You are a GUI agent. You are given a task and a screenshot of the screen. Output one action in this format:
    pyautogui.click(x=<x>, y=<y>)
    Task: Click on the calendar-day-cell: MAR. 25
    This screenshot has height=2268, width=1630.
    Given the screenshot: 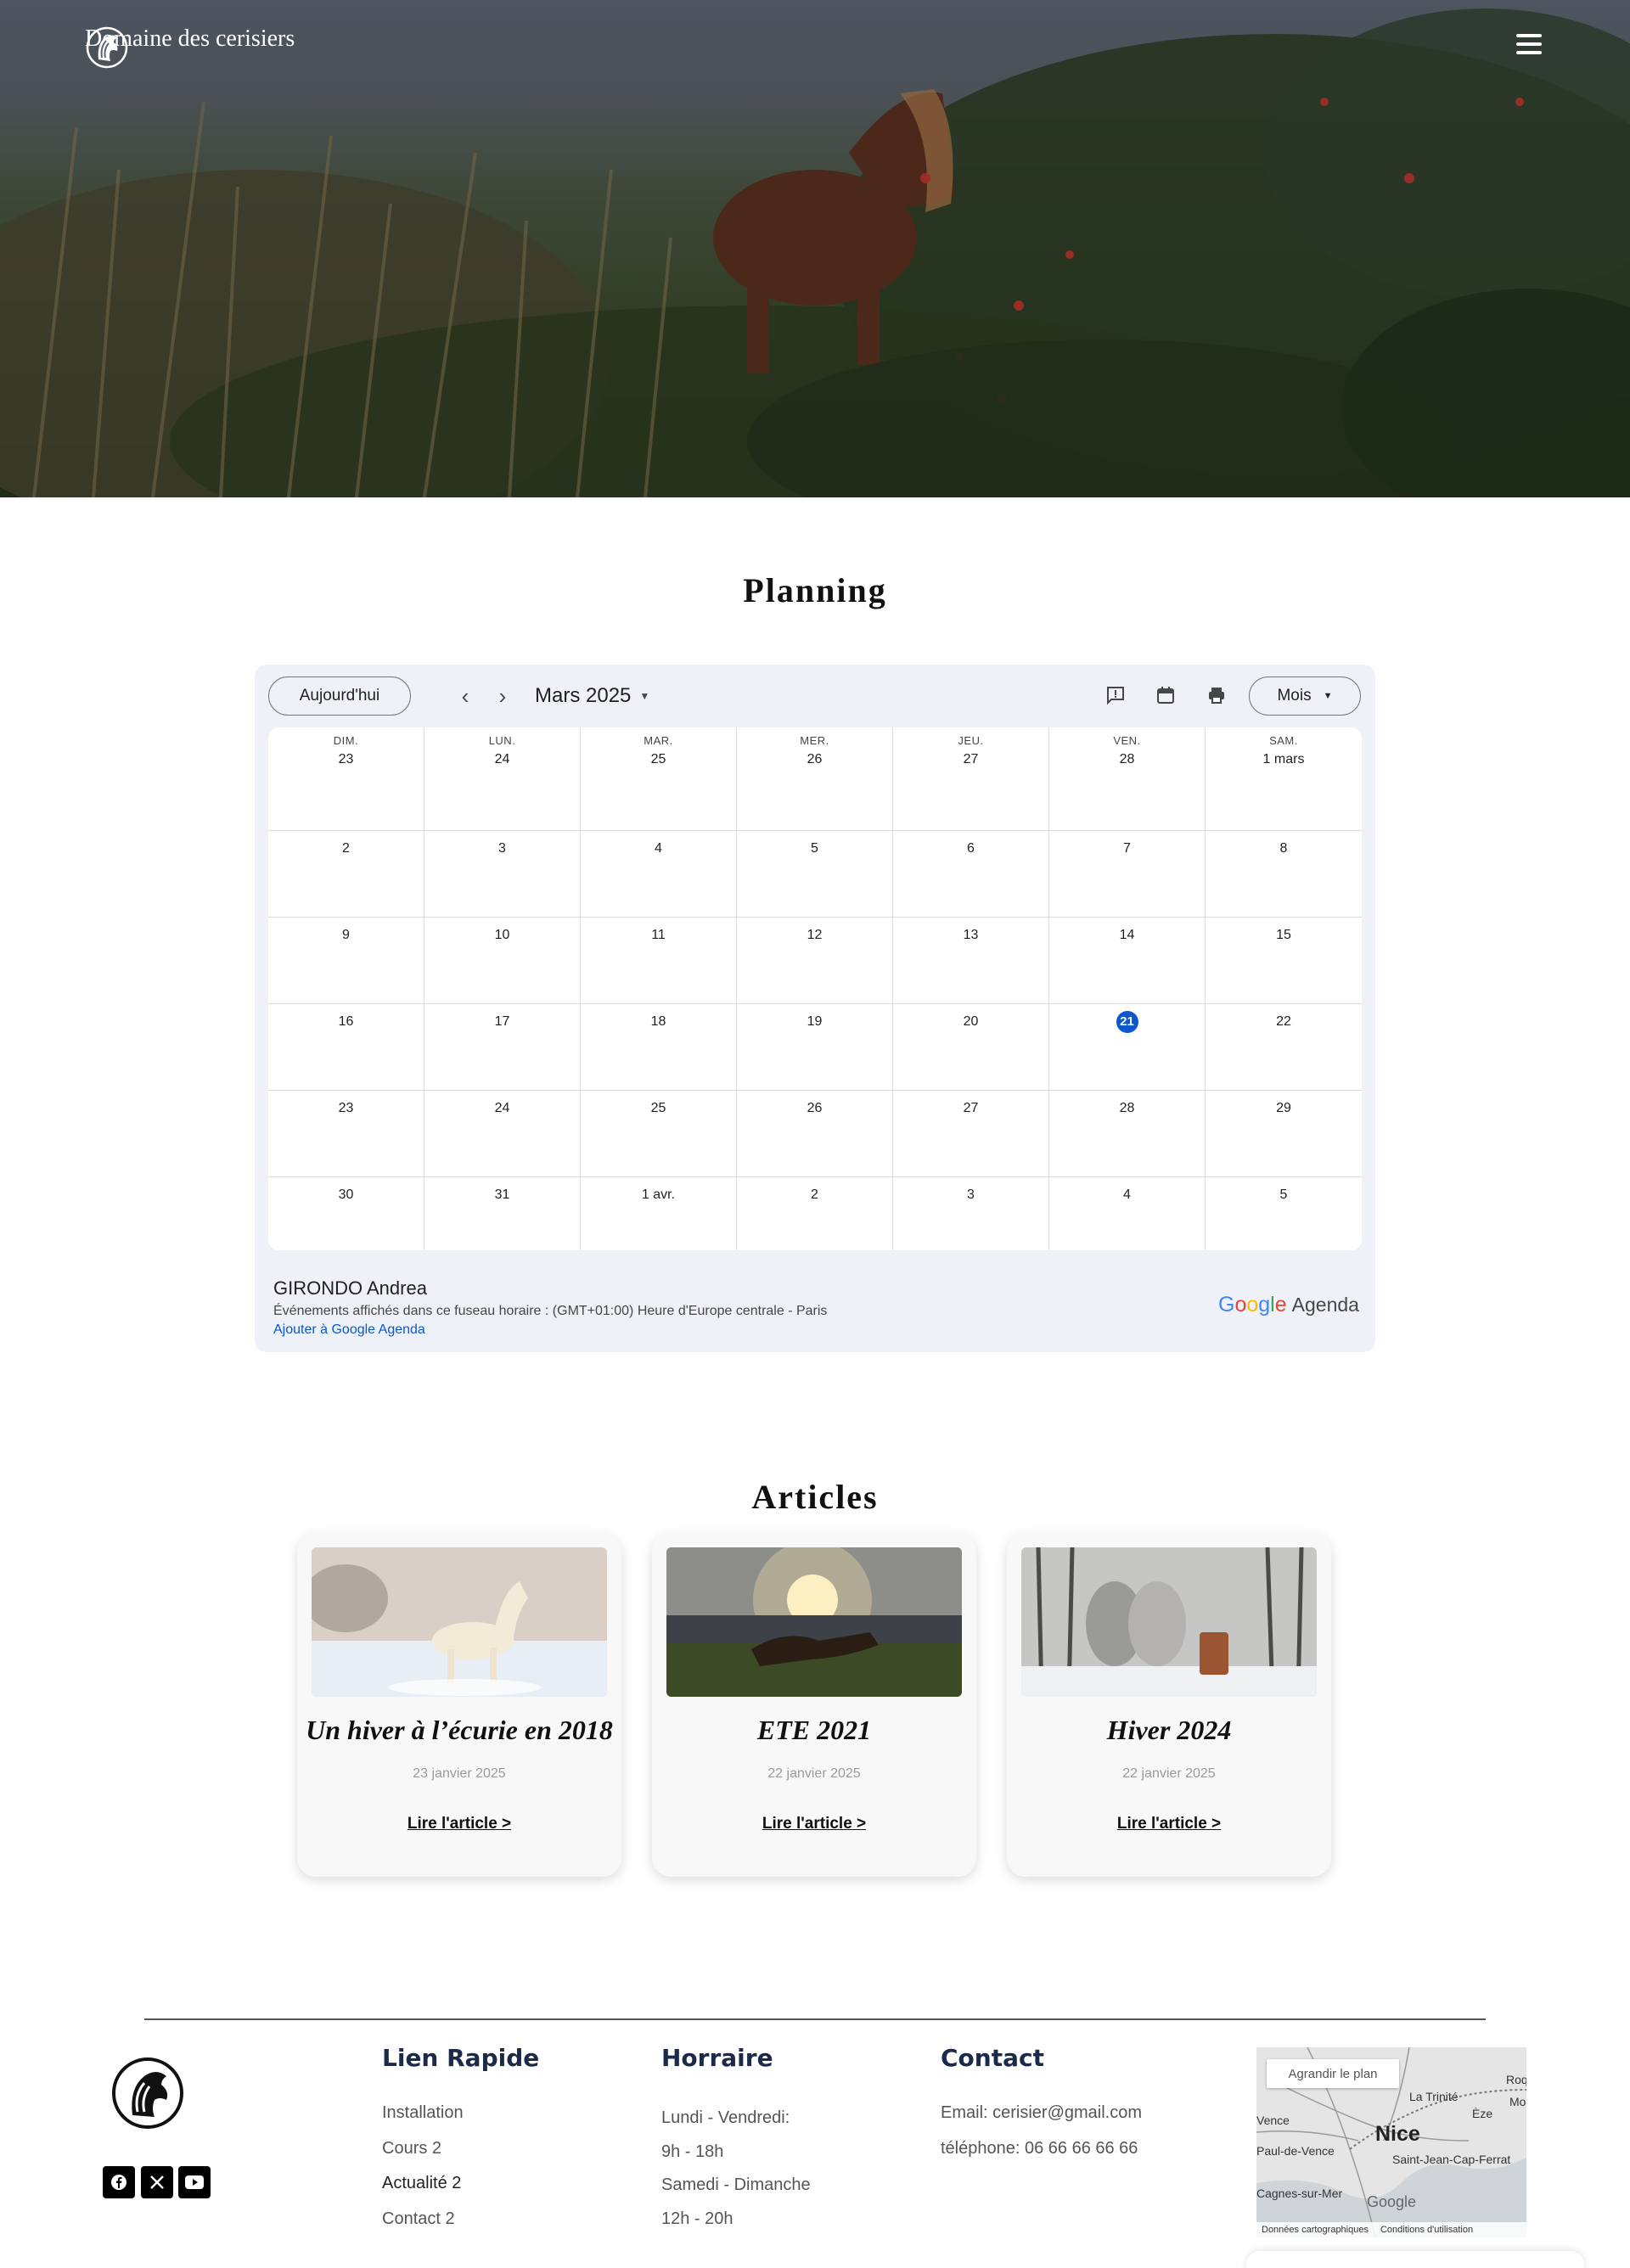 What is the action you would take?
    pyautogui.click(x=659, y=779)
    